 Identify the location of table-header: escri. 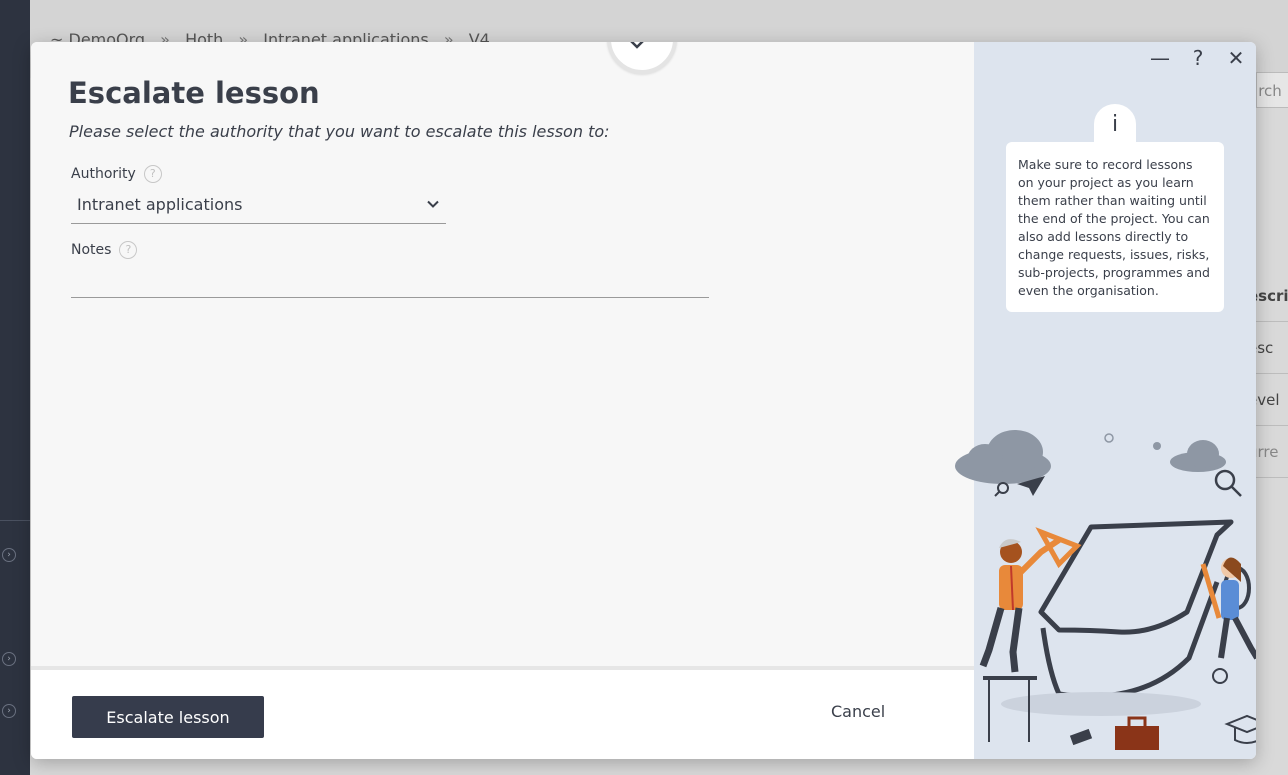
(1272, 296).